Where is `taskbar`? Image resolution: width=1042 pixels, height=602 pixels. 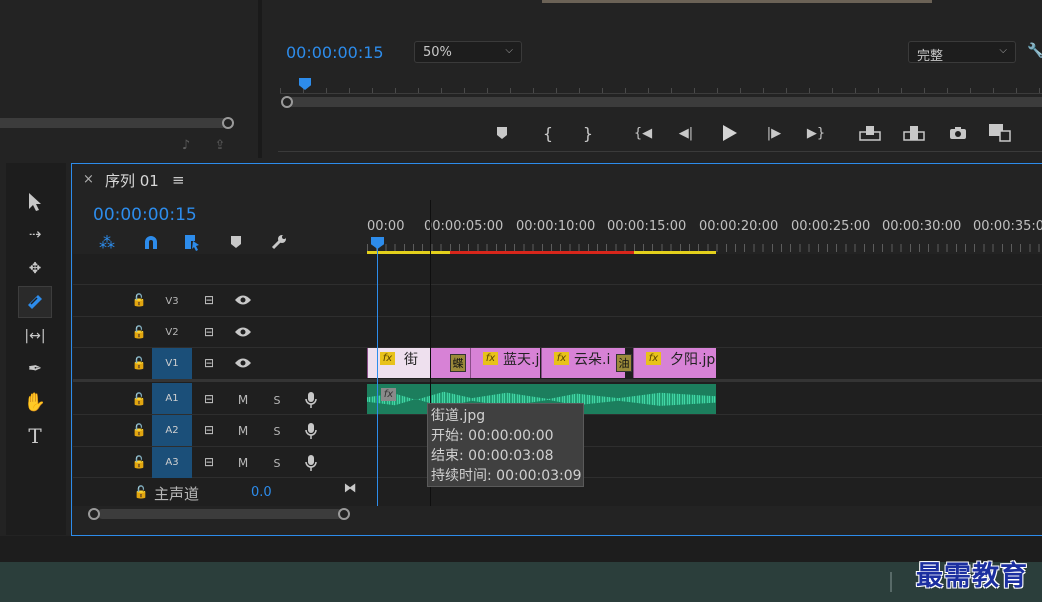
taskbar is located at coordinates (521, 582).